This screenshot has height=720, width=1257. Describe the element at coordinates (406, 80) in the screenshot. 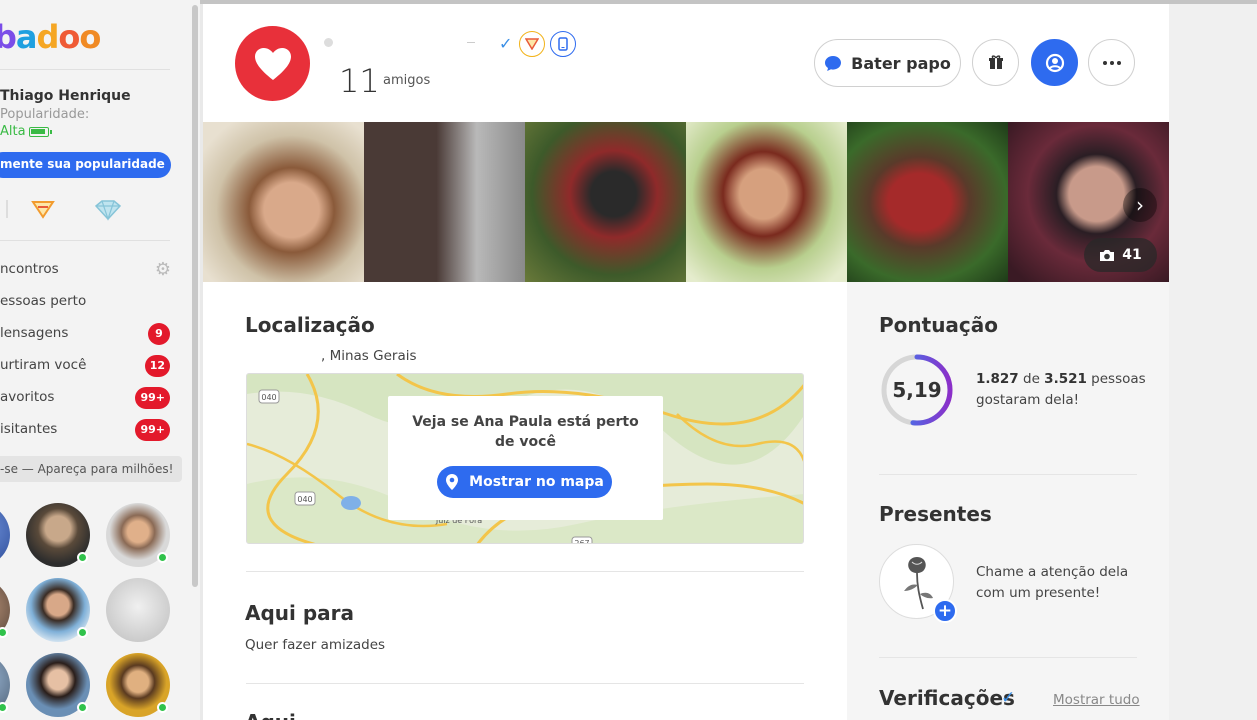

I see `friends-label: amigos` at that location.